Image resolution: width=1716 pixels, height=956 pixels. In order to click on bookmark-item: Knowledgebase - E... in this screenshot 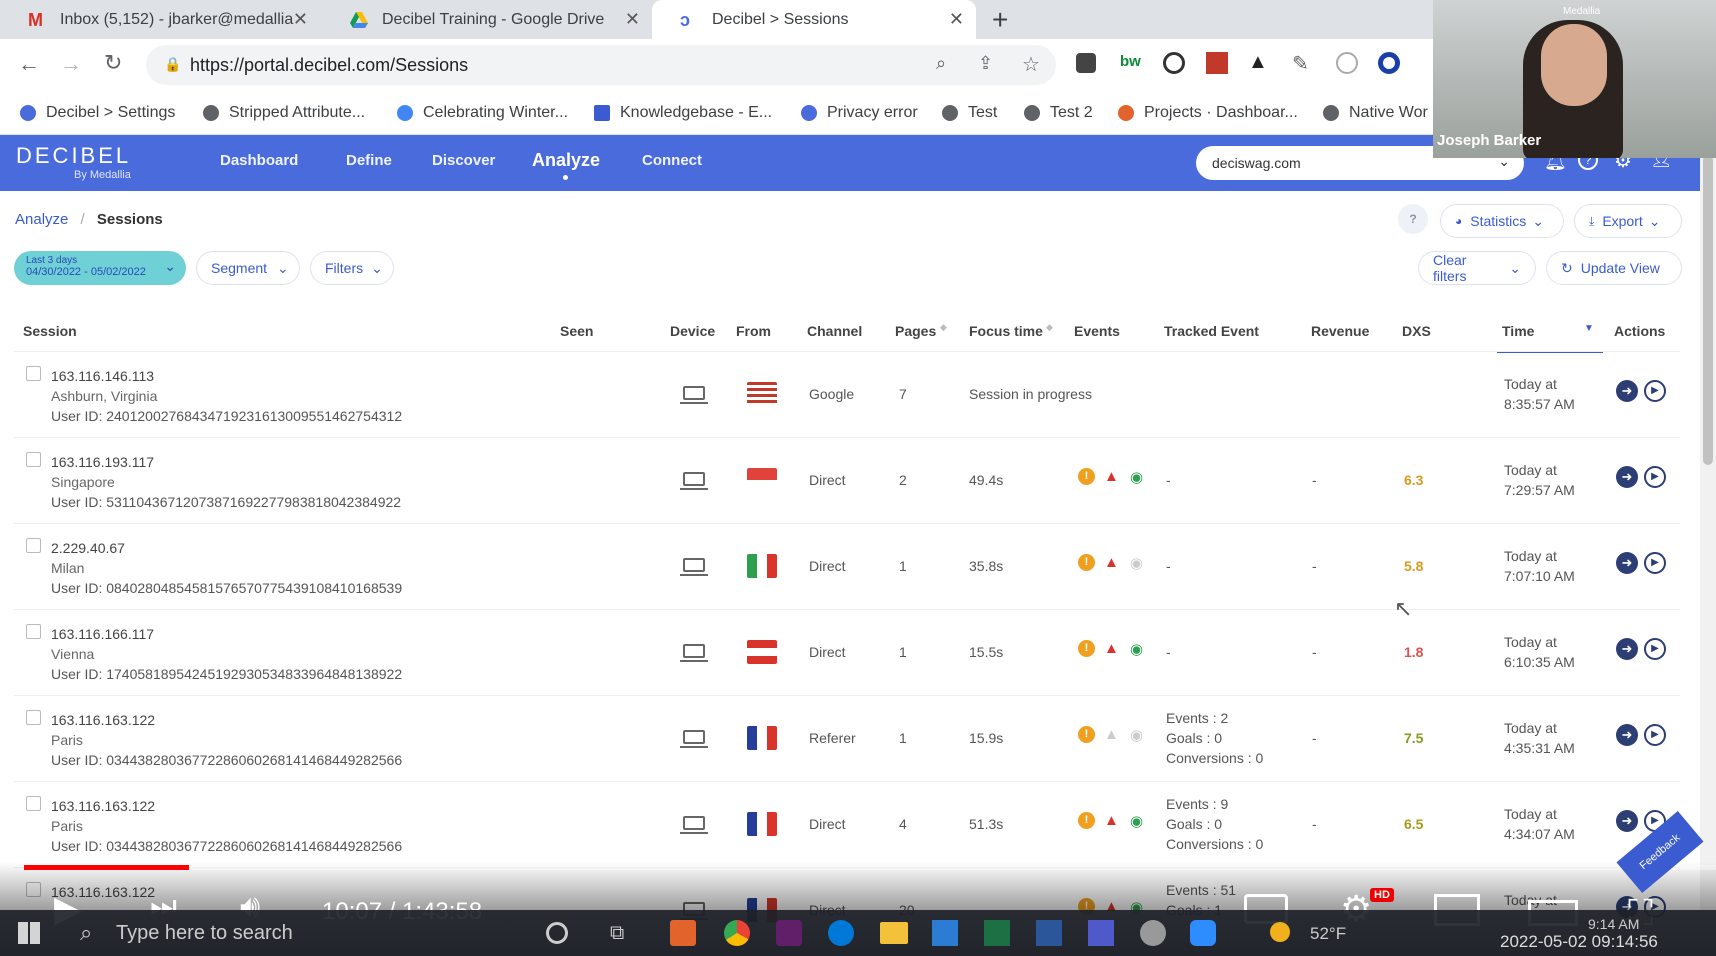, I will do `click(683, 113)`.